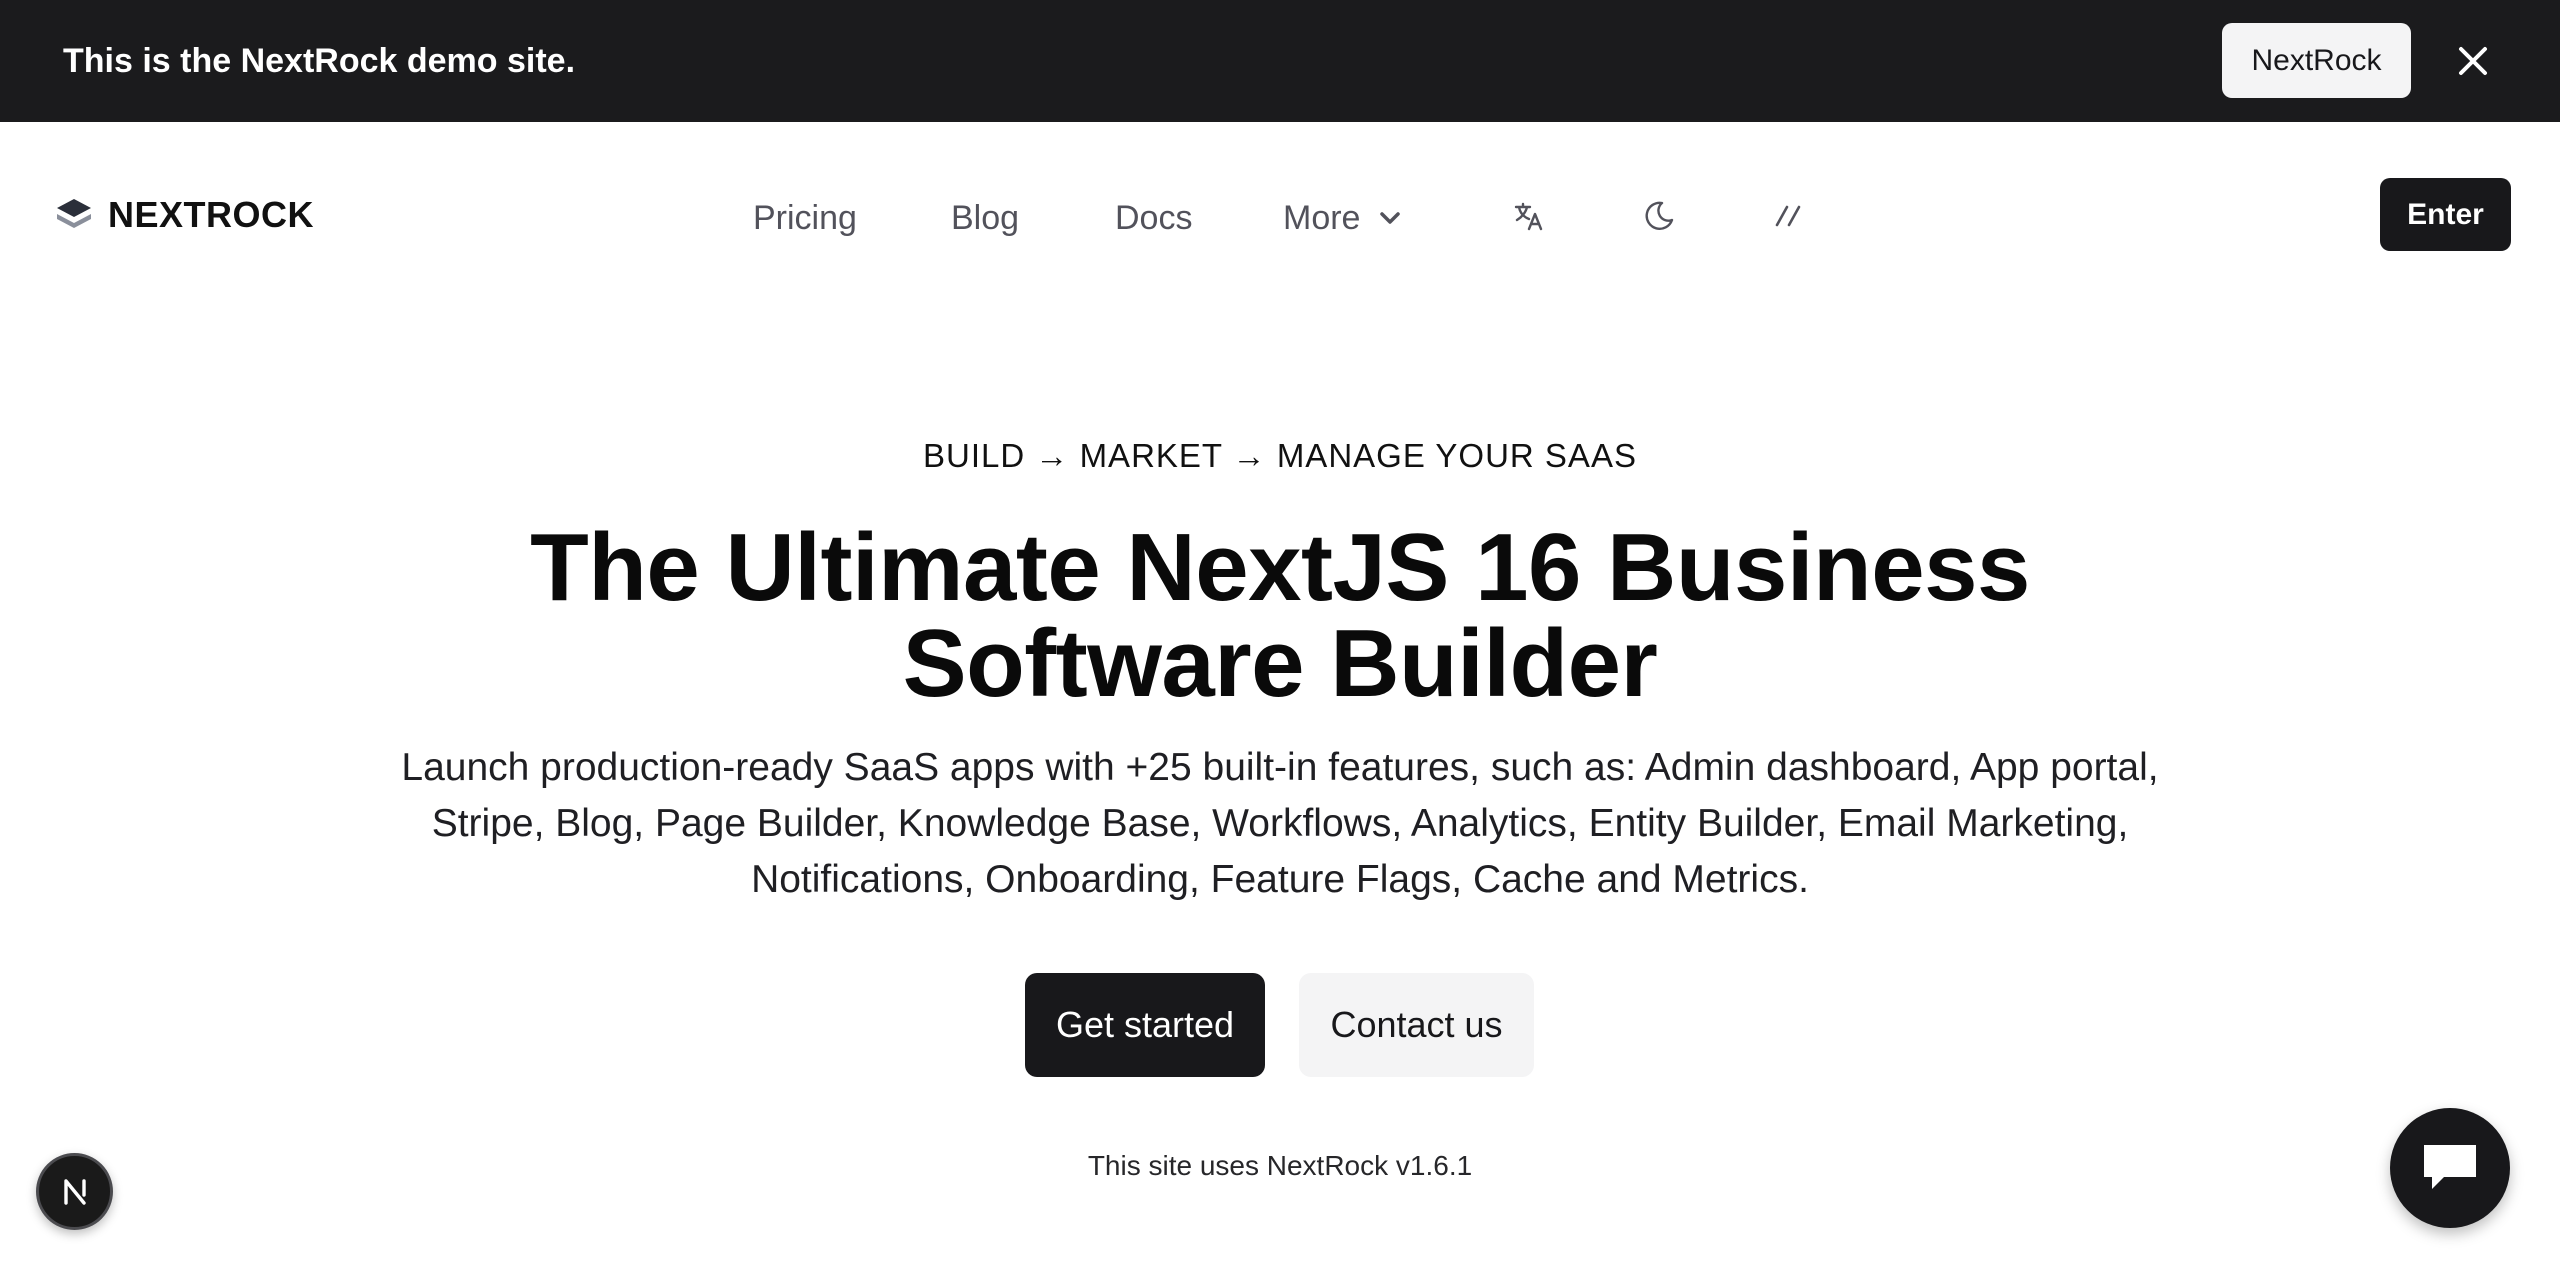 This screenshot has height=1269, width=2560. Describe the element at coordinates (2445, 214) in the screenshot. I see `enter-button: Enter` at that location.